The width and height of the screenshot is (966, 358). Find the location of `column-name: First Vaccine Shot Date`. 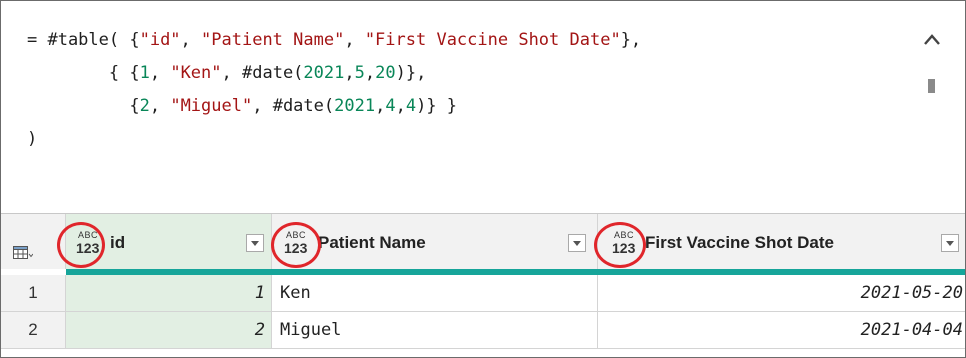

column-name: First Vaccine Shot Date is located at coordinates (739, 242).